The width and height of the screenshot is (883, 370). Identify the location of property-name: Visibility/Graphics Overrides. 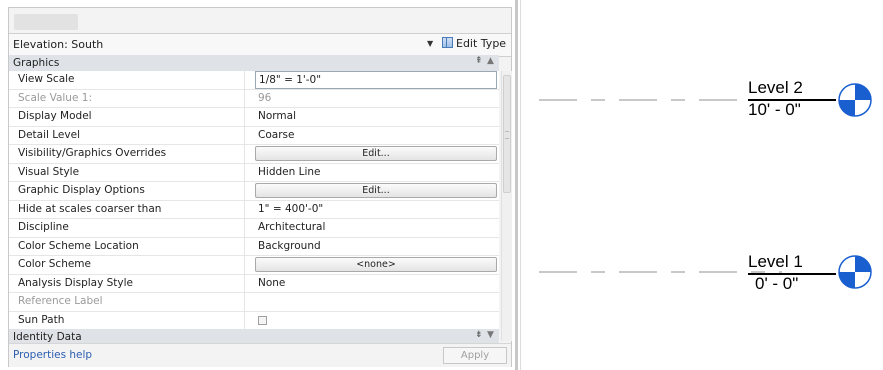
(127, 154).